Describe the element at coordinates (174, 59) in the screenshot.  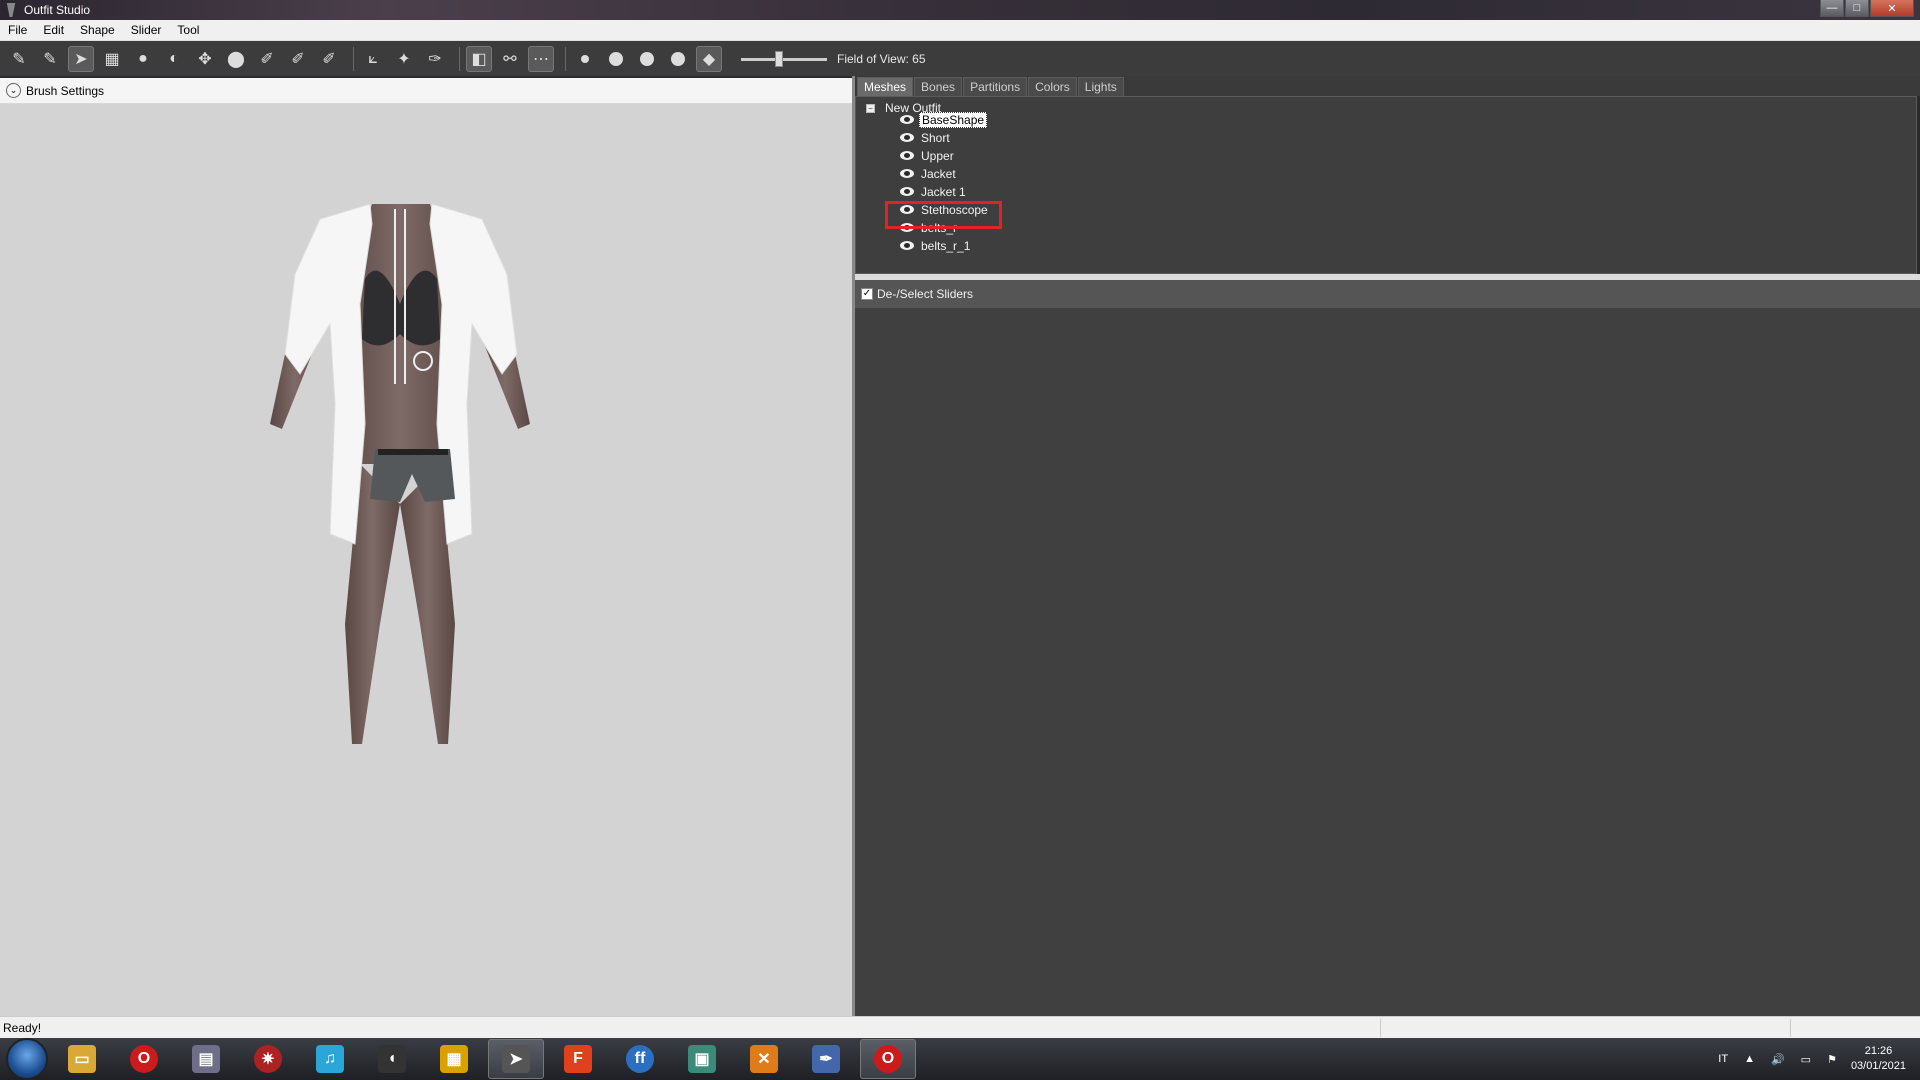
I see `deflate-brush-icon: ◐` at that location.